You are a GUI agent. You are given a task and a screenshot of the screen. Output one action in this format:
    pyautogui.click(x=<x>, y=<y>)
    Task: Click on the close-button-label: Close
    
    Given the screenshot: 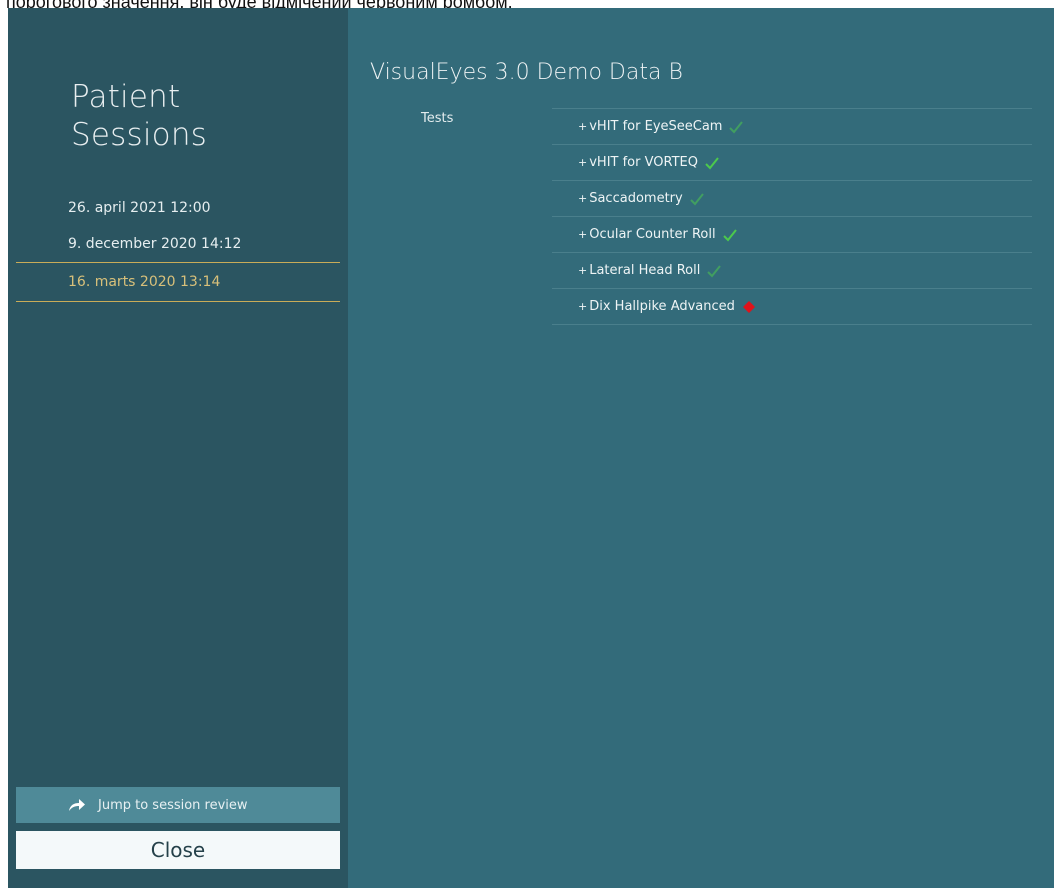 What is the action you would take?
    pyautogui.click(x=178, y=850)
    